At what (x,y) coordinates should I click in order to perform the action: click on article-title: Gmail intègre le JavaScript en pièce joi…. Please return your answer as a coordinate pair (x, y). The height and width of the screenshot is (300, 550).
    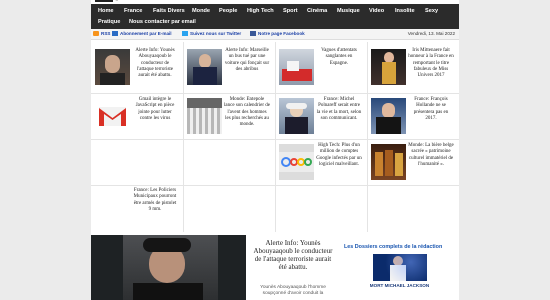
    Looking at the image, I should click on (155, 109).